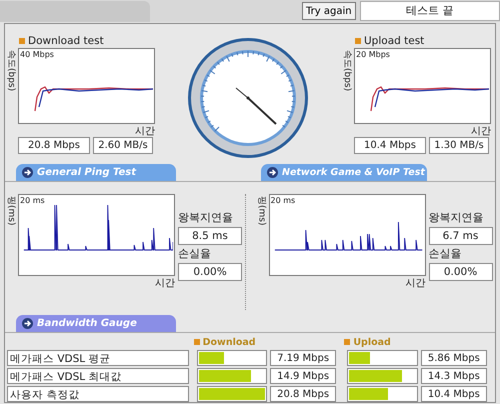  What do you see at coordinates (229, 342) in the screenshot?
I see `column-header: Download` at bounding box center [229, 342].